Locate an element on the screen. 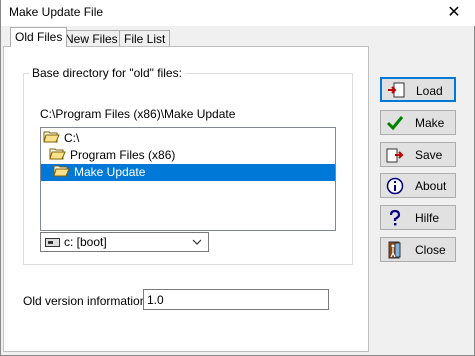  button-label: Close is located at coordinates (430, 250).